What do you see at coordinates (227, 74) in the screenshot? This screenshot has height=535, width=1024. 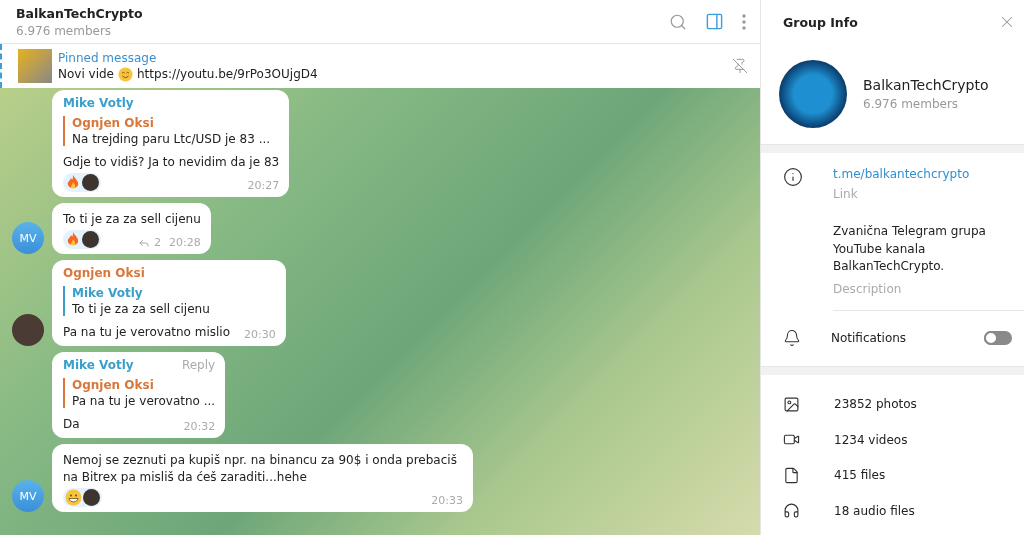 I see `pinned-link: https://youtu.be/9rPo3OUjgD4` at bounding box center [227, 74].